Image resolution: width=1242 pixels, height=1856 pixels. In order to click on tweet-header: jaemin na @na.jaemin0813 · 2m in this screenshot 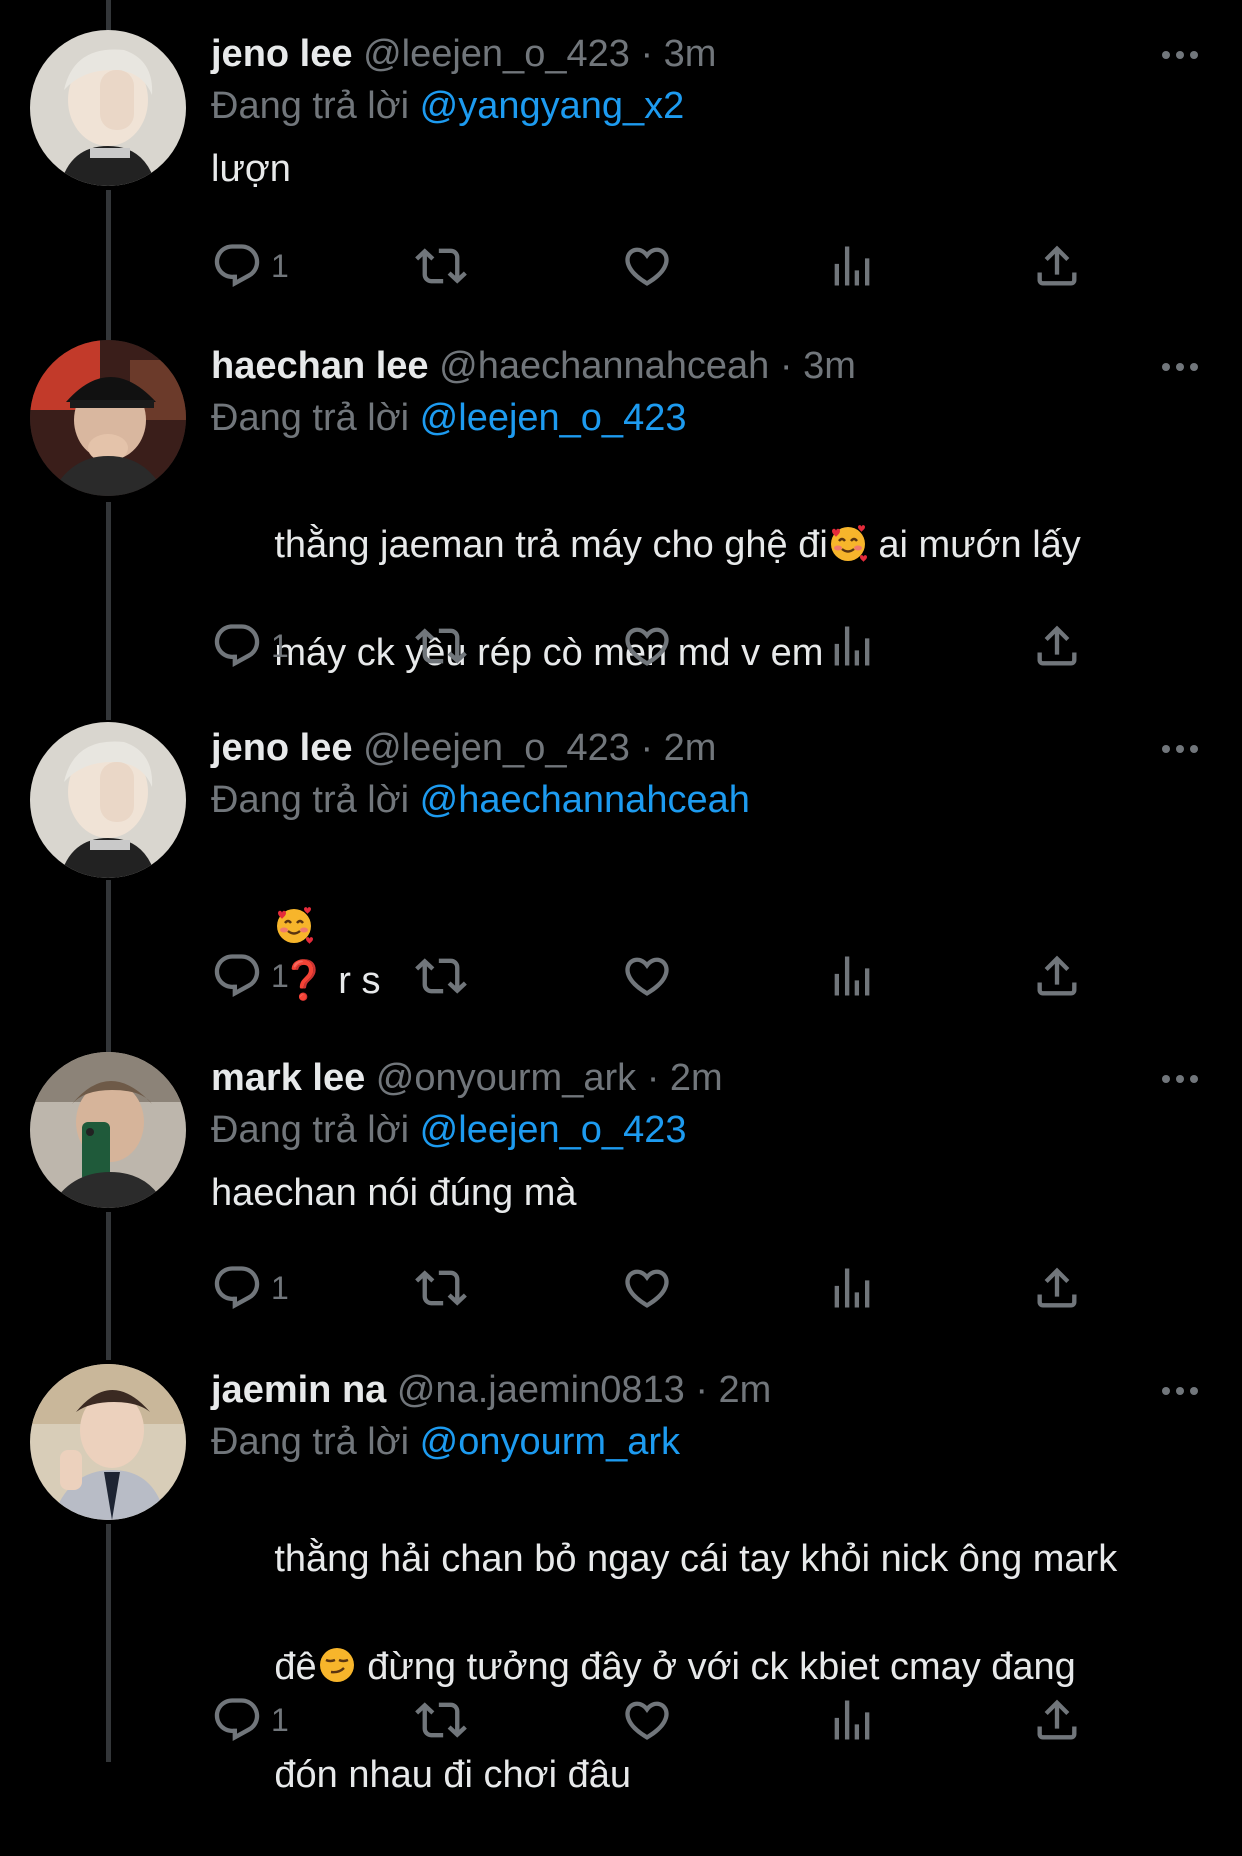, I will do `click(706, 1390)`.